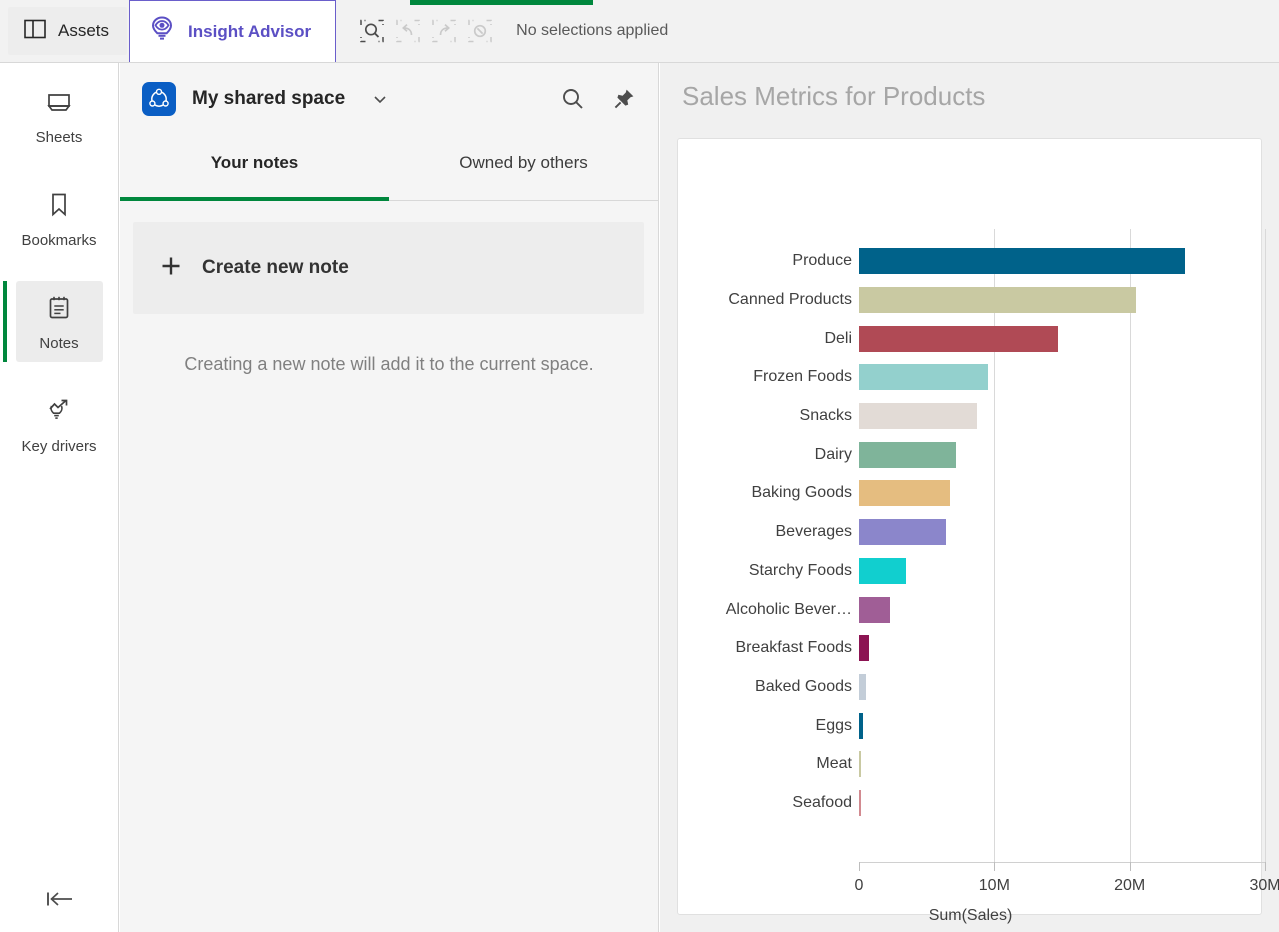 This screenshot has width=1279, height=932. Describe the element at coordinates (768, 493) in the screenshot. I see `chart-category-label: Baking Goods` at that location.